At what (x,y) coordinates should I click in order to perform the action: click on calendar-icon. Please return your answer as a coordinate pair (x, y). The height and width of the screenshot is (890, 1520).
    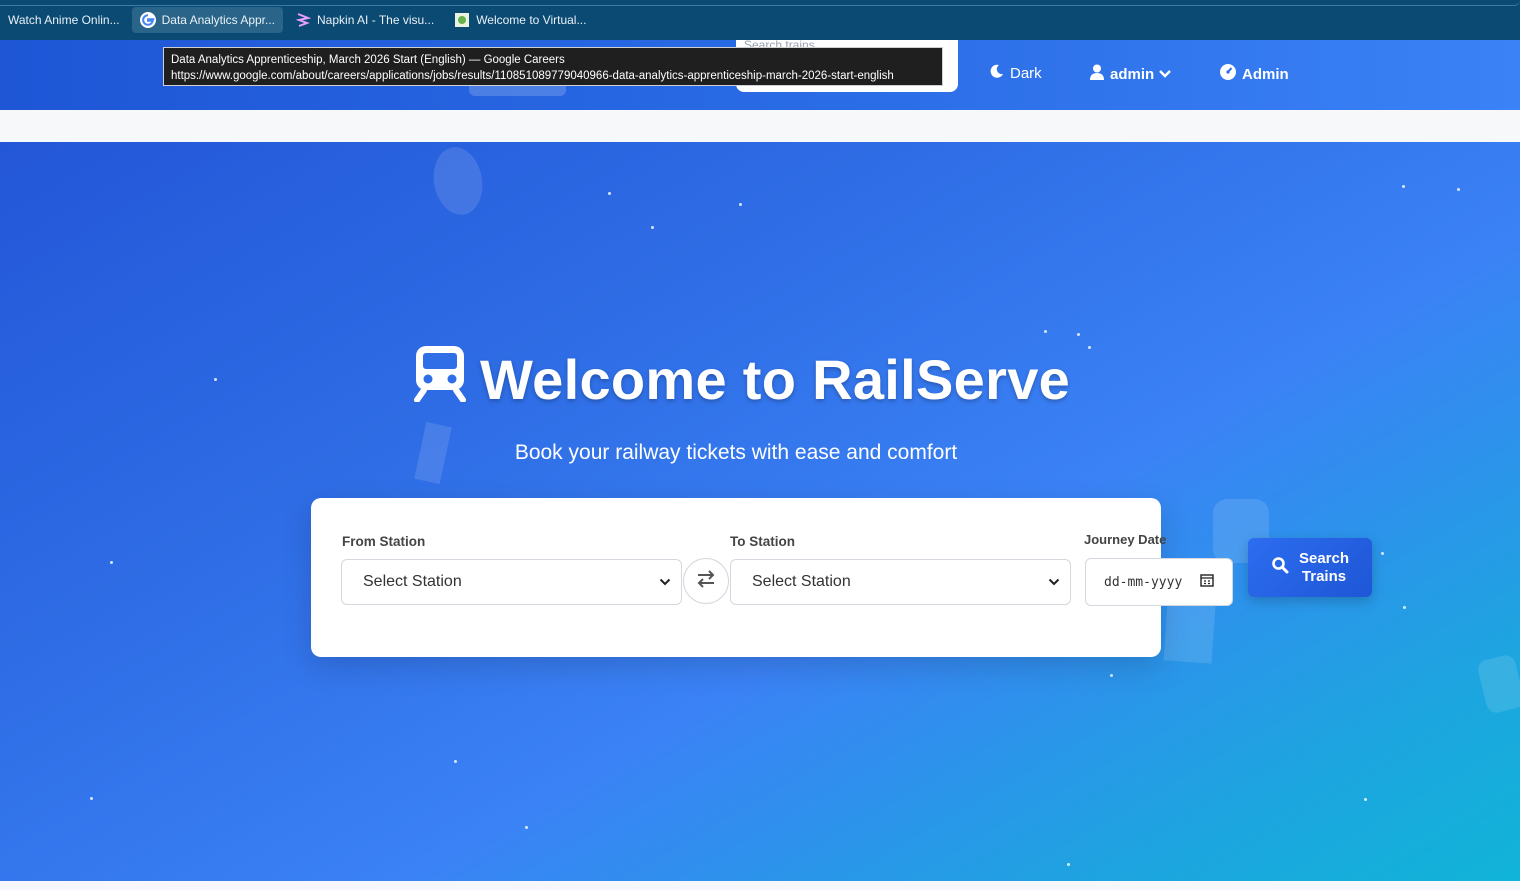
    Looking at the image, I should click on (1207, 582).